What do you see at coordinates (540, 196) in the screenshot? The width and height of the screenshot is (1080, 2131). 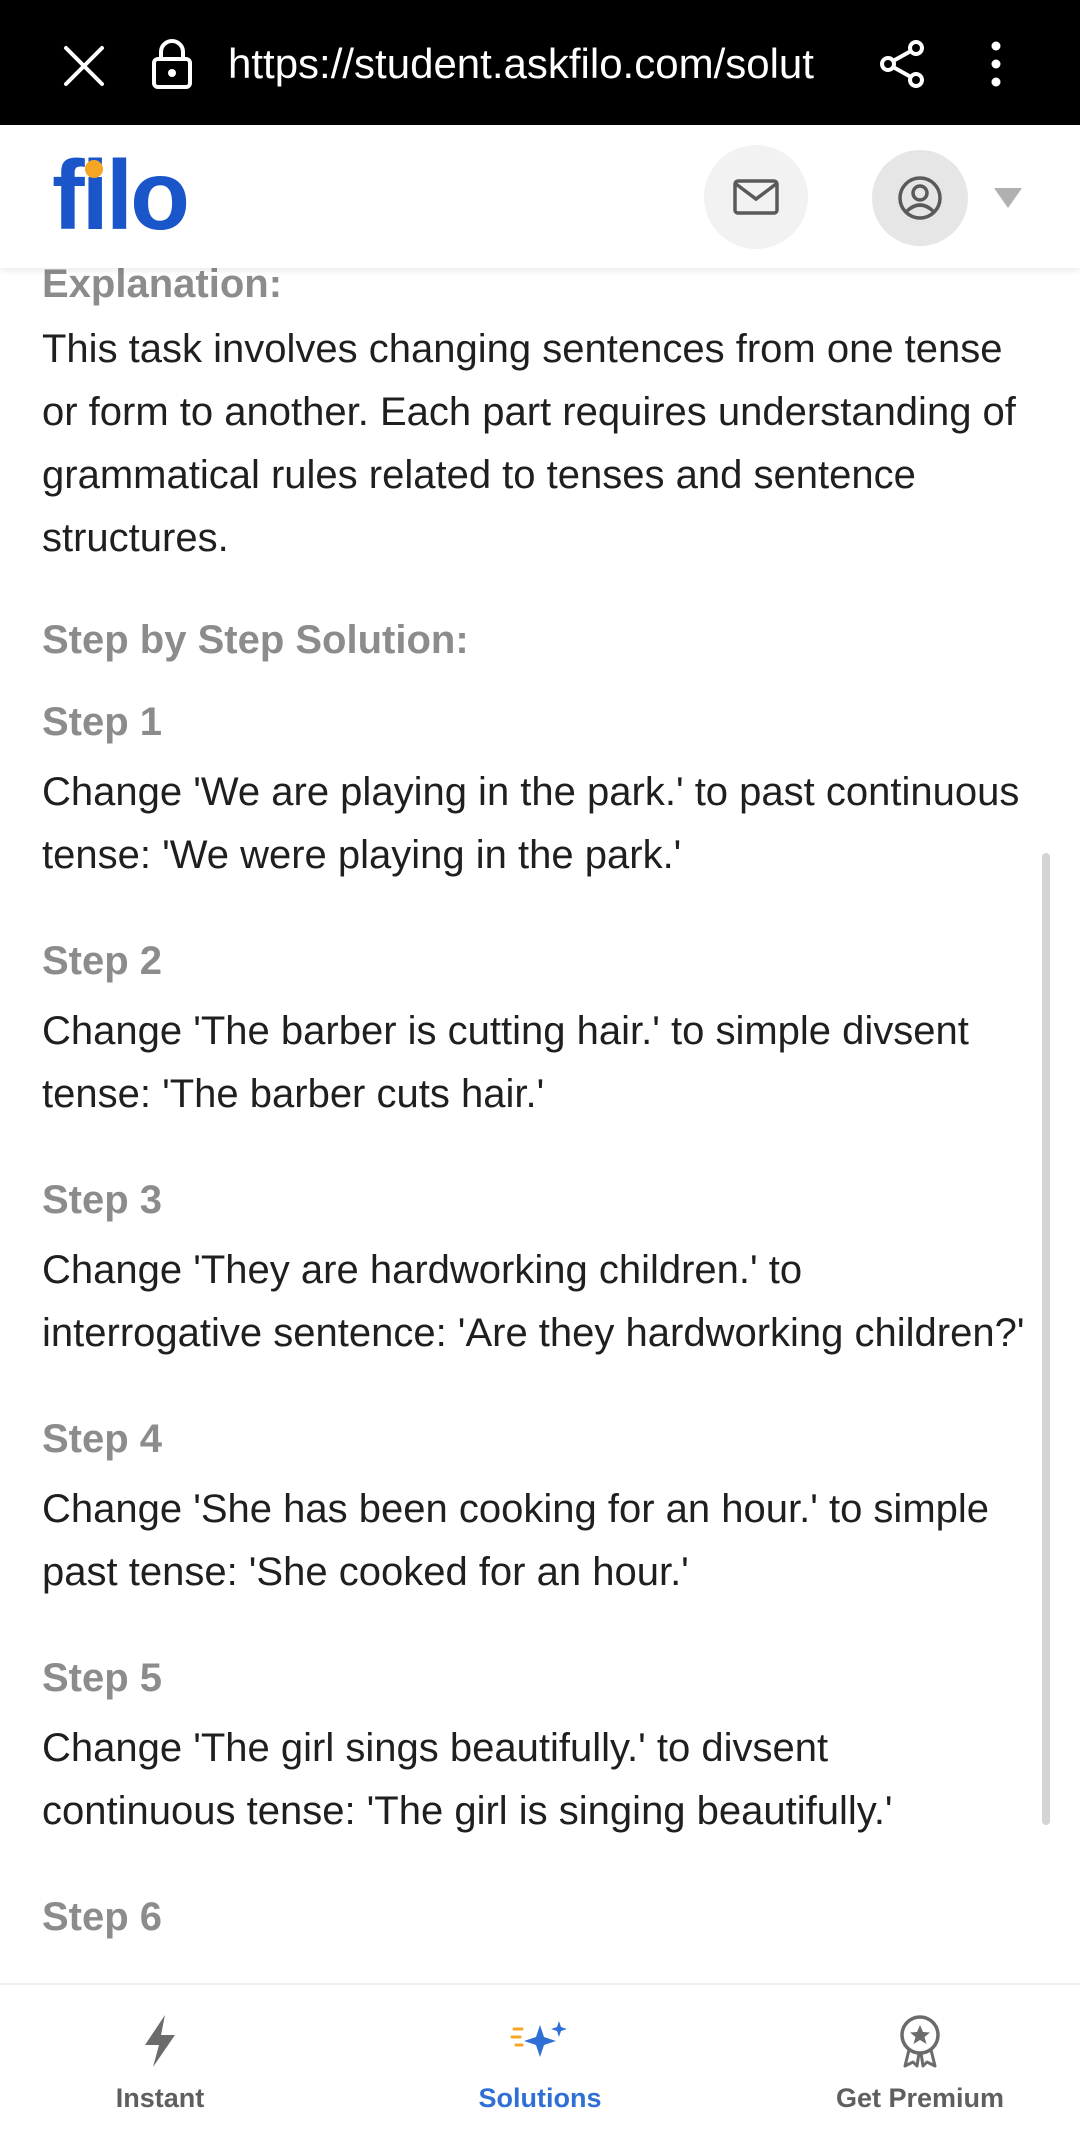 I see `app-header: filo` at bounding box center [540, 196].